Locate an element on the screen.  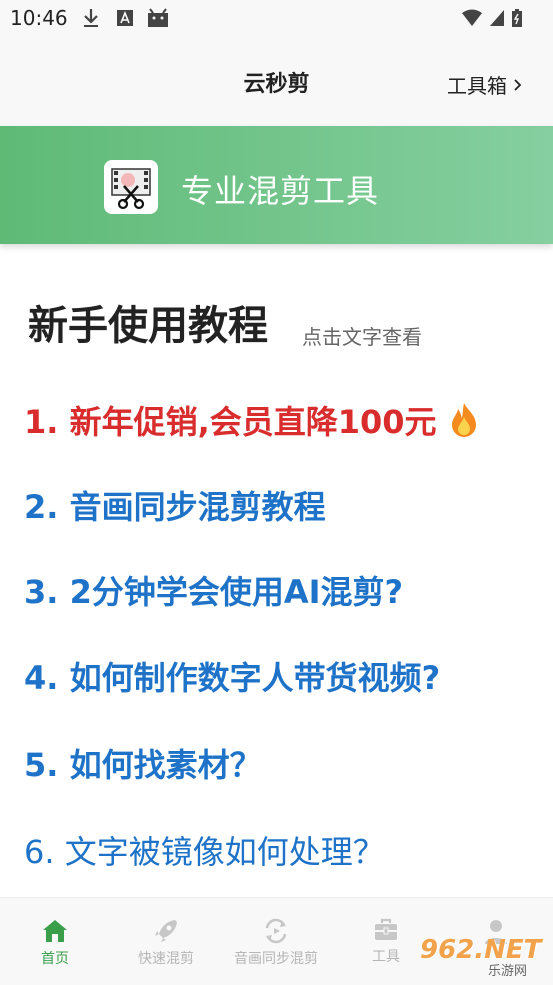
toolbox-link: 工具箱 is located at coordinates (485, 84).